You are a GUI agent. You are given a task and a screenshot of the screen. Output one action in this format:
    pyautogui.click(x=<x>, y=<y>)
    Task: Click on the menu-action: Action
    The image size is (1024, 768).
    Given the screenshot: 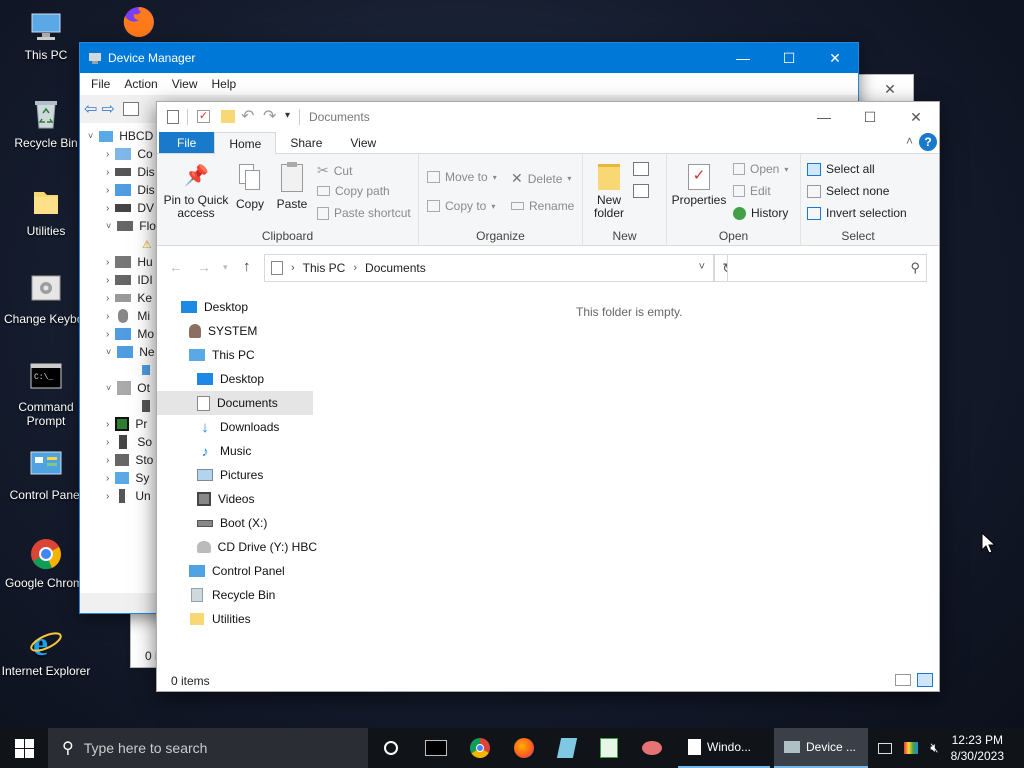 What is the action you would take?
    pyautogui.click(x=140, y=84)
    